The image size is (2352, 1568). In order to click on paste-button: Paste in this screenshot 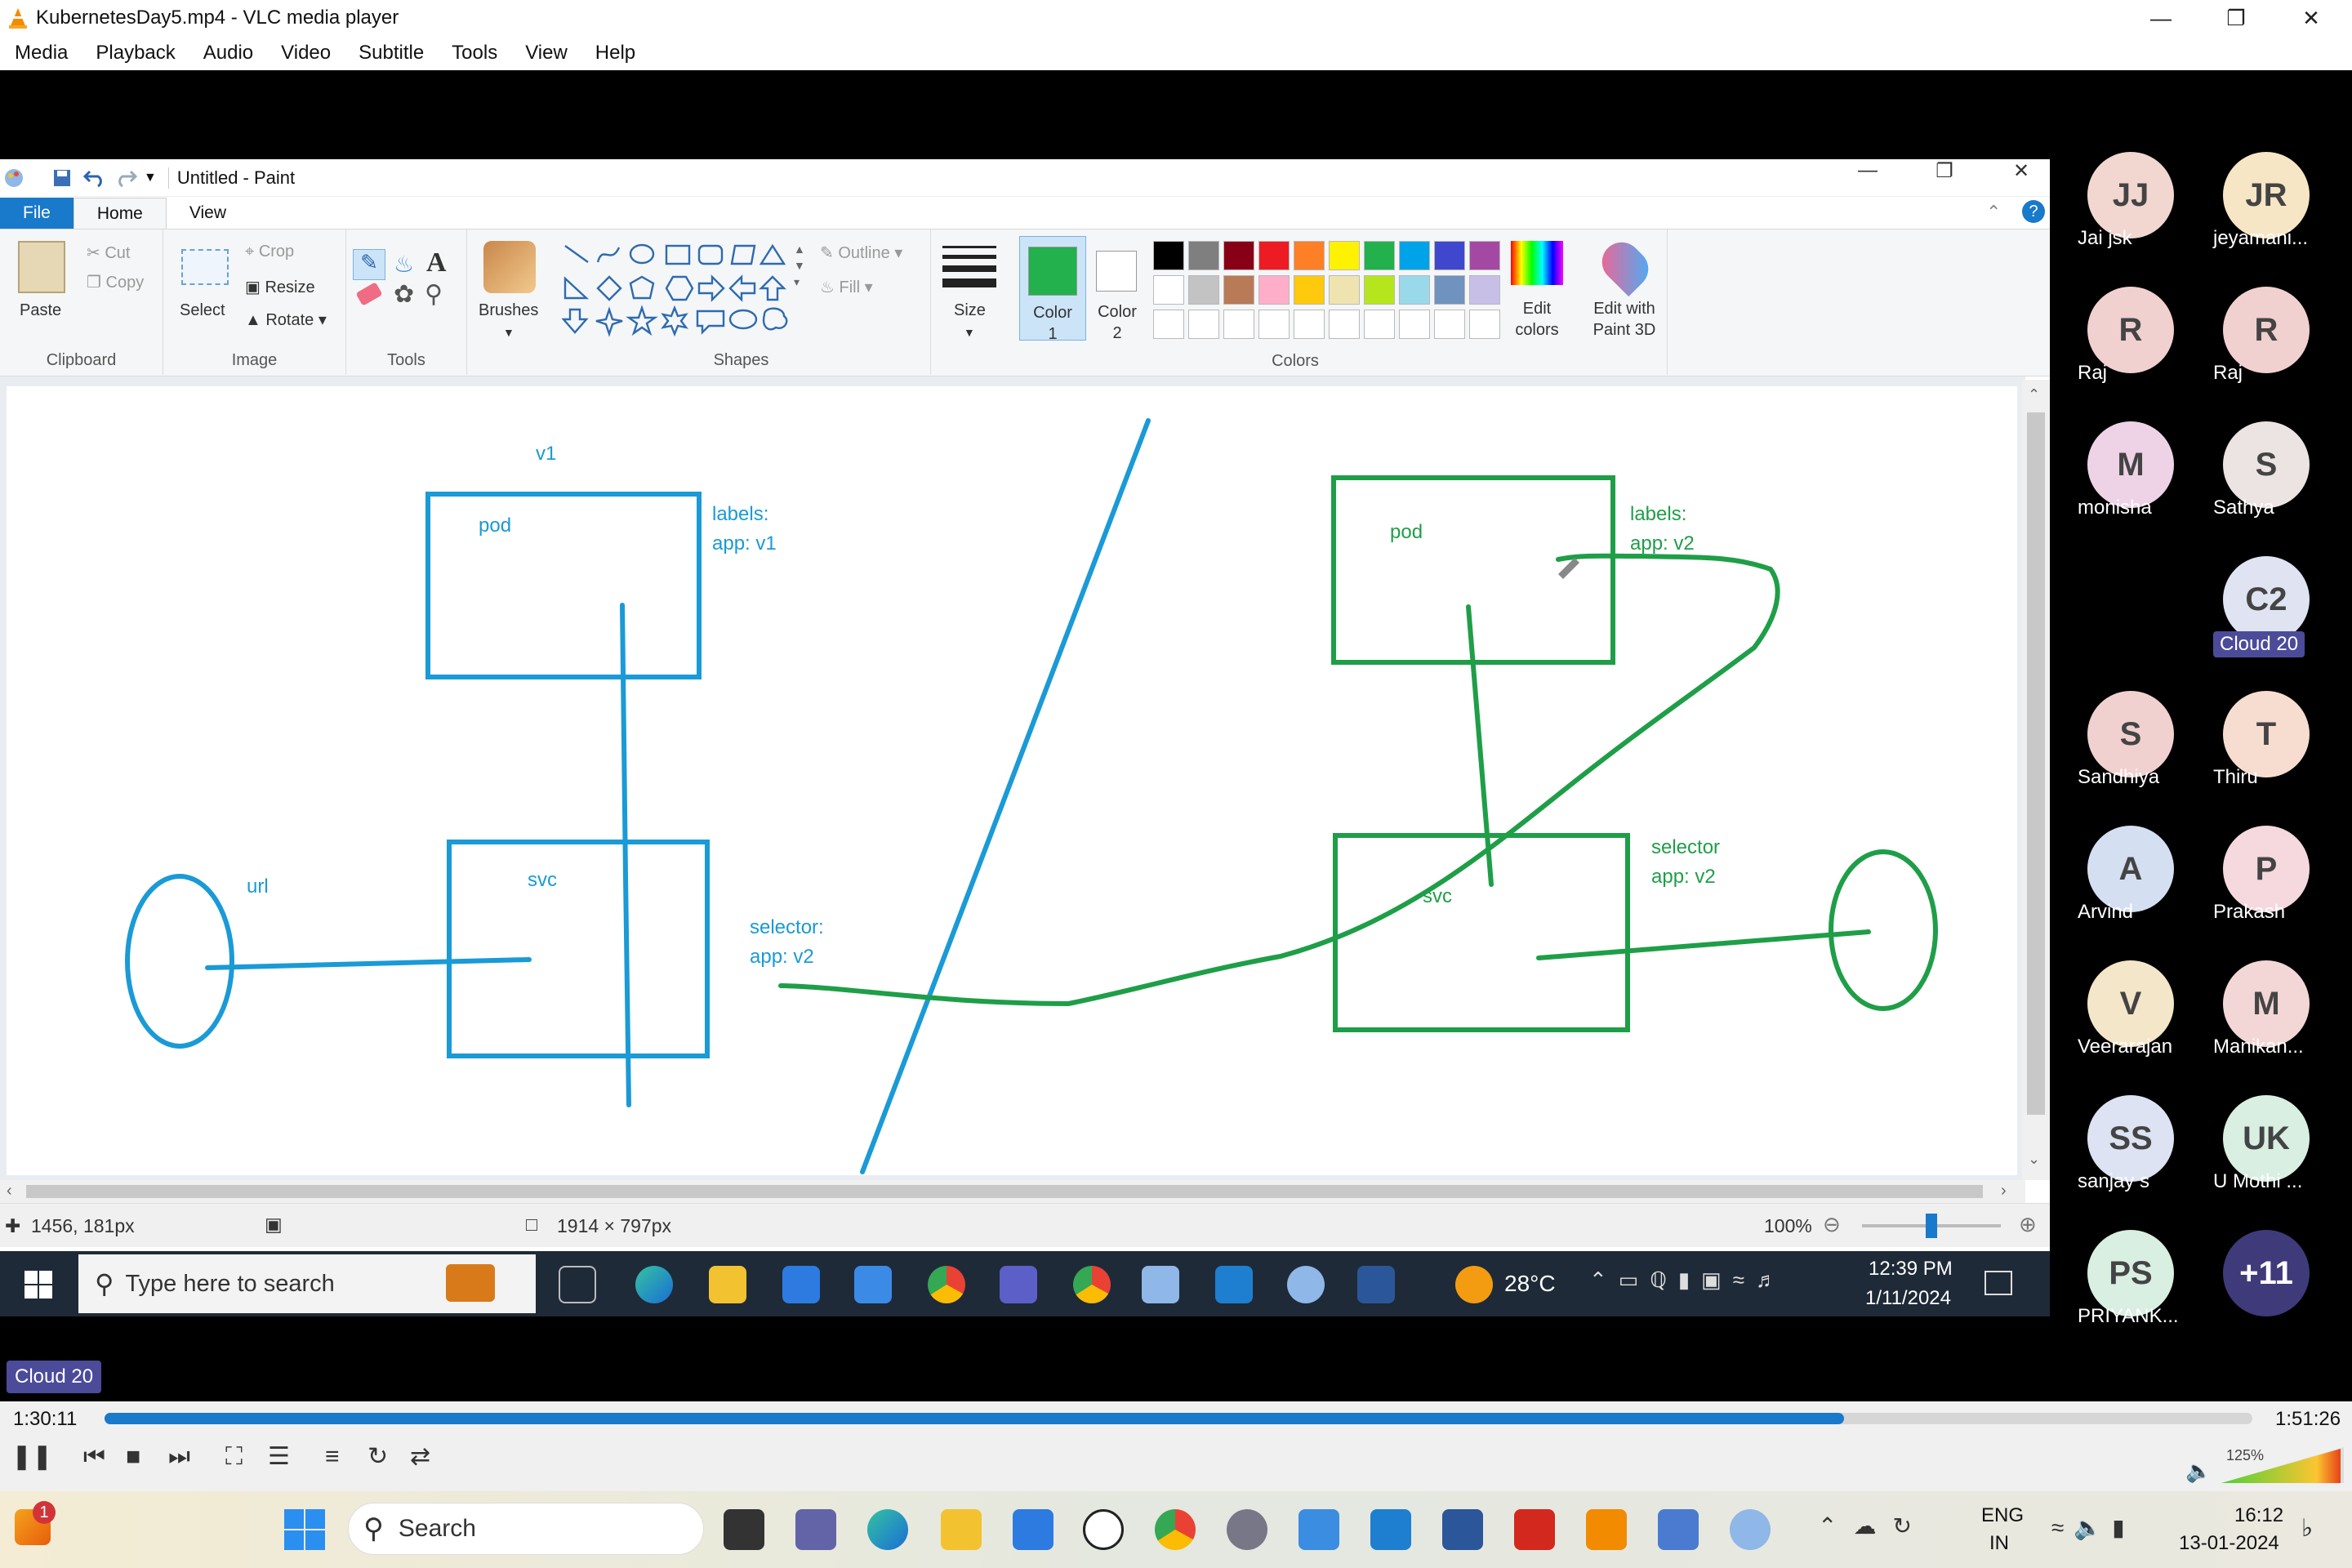, I will do `click(40, 310)`.